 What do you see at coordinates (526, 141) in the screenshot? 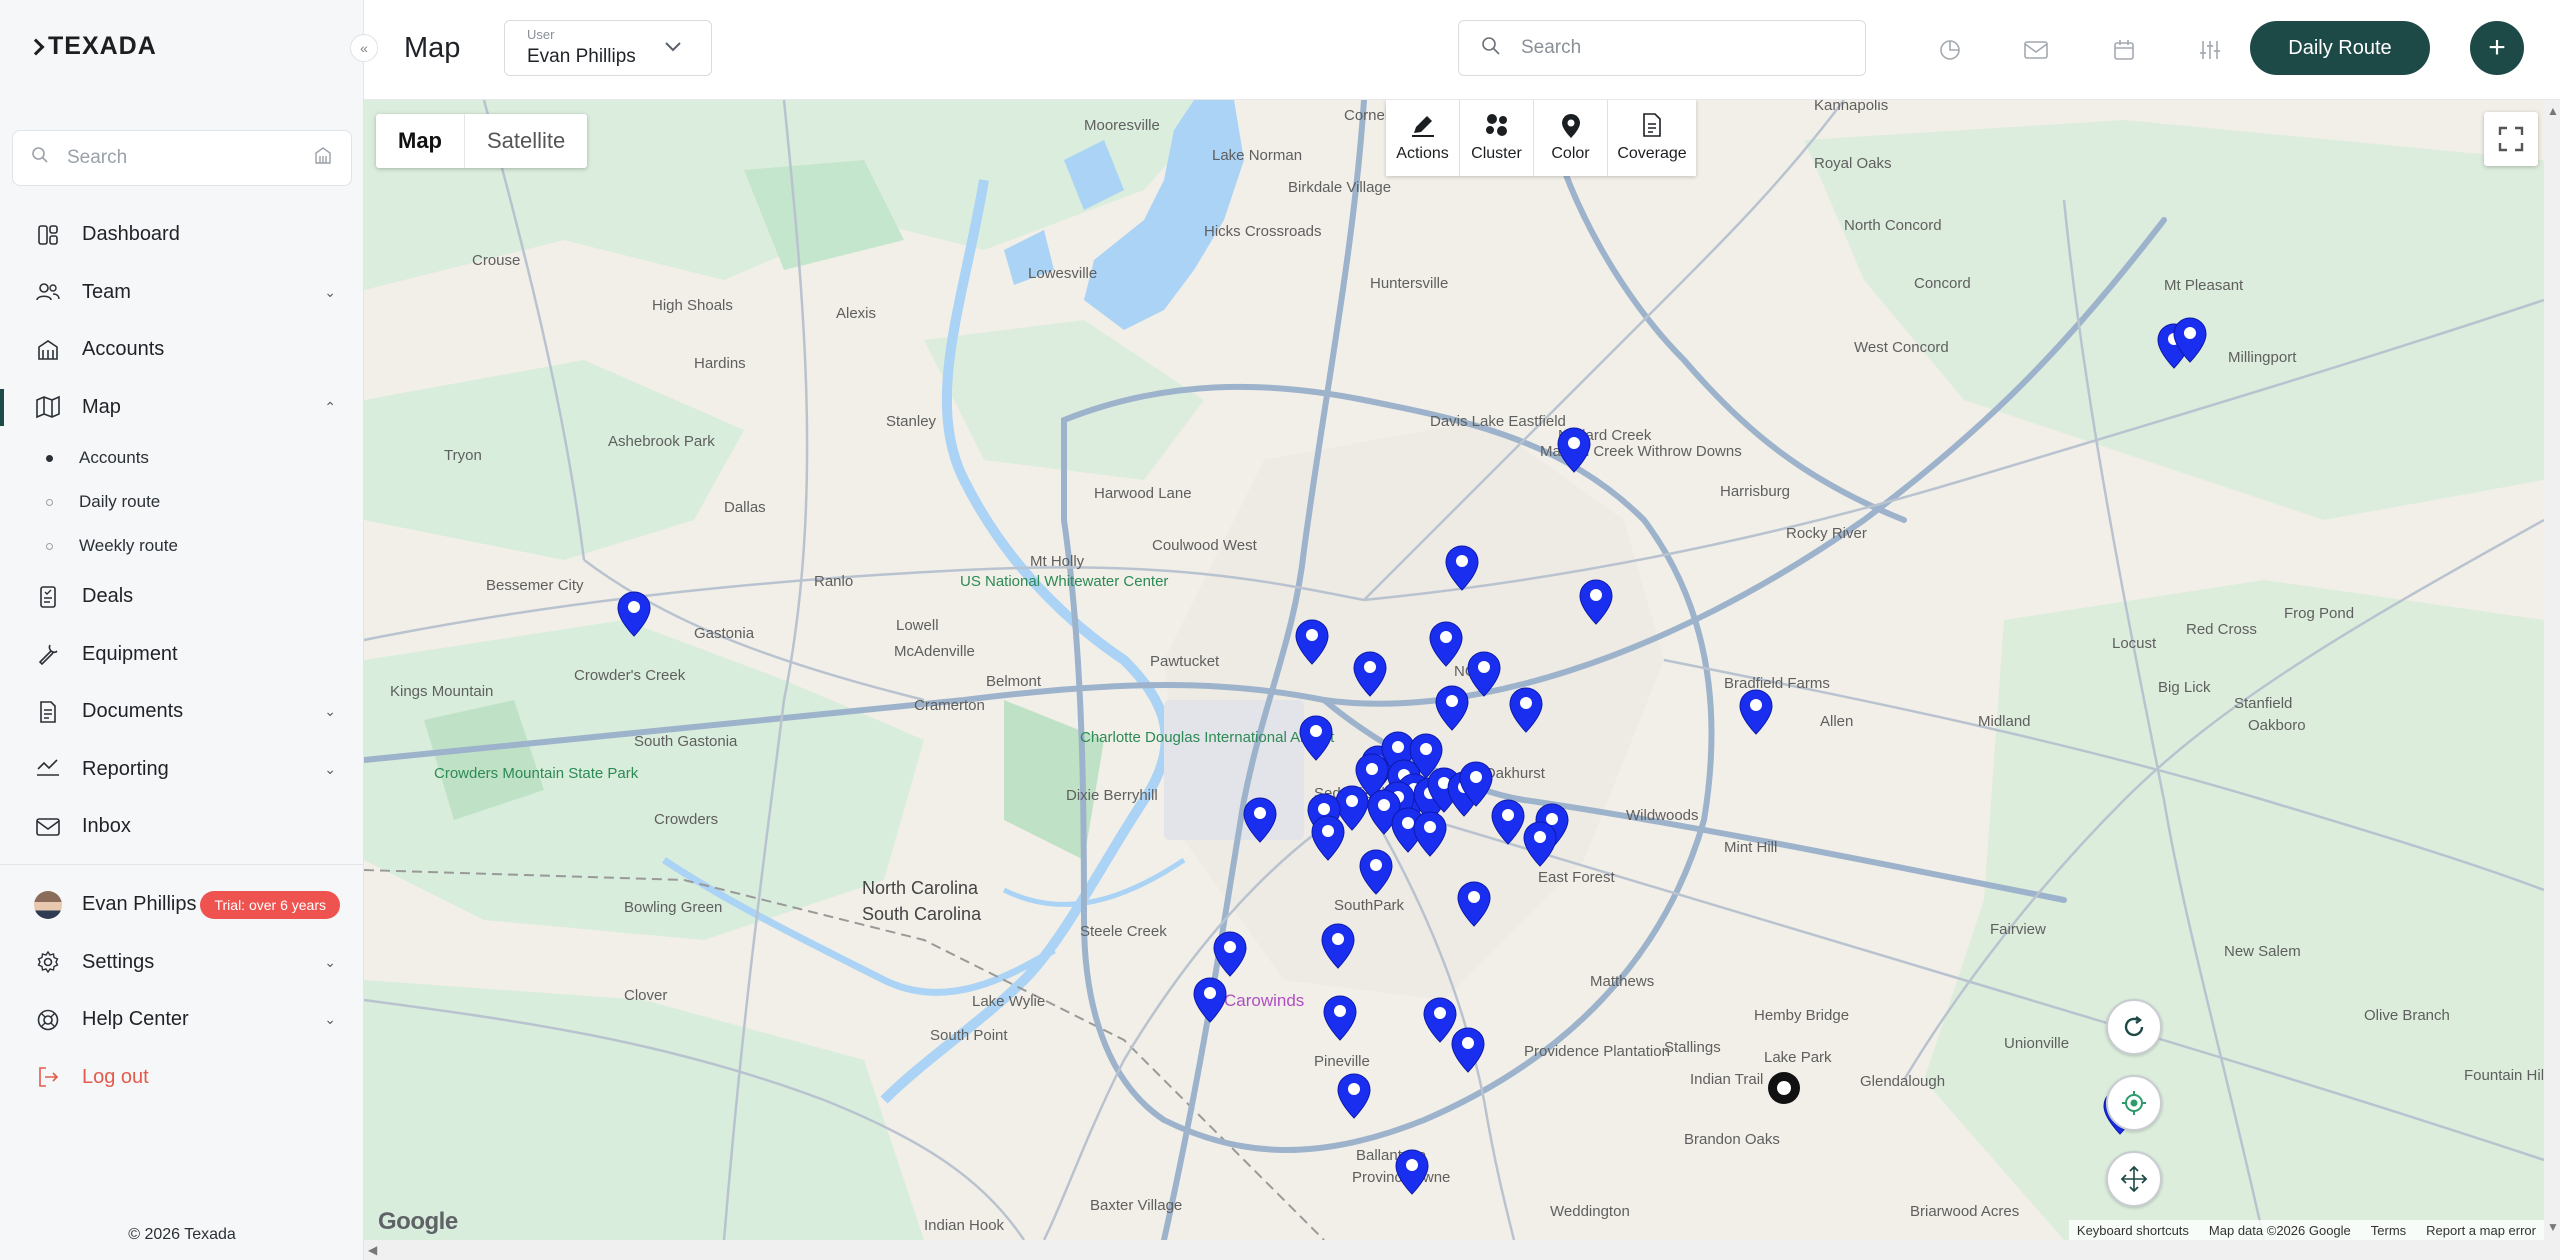
I see `map-type-satellite-button: Satellite` at bounding box center [526, 141].